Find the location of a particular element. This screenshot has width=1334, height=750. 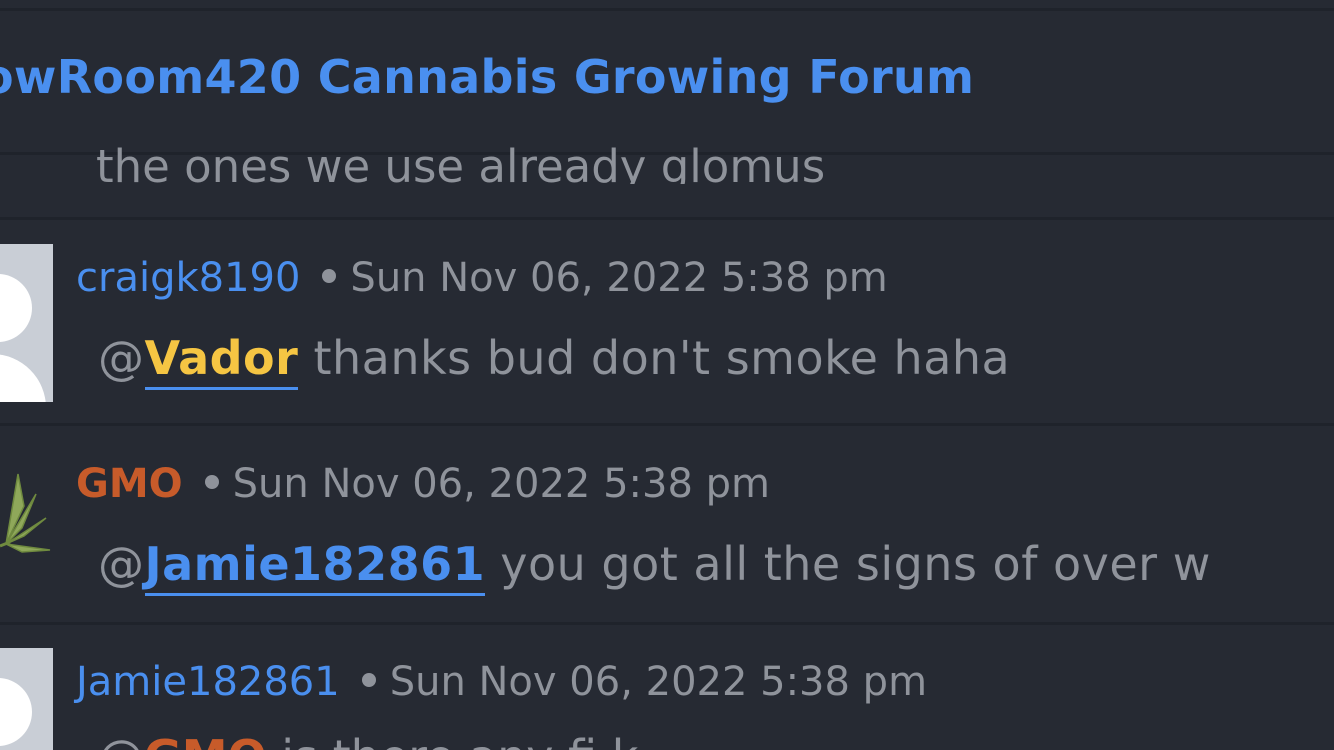

mention-link: Vador is located at coordinates (221, 360).